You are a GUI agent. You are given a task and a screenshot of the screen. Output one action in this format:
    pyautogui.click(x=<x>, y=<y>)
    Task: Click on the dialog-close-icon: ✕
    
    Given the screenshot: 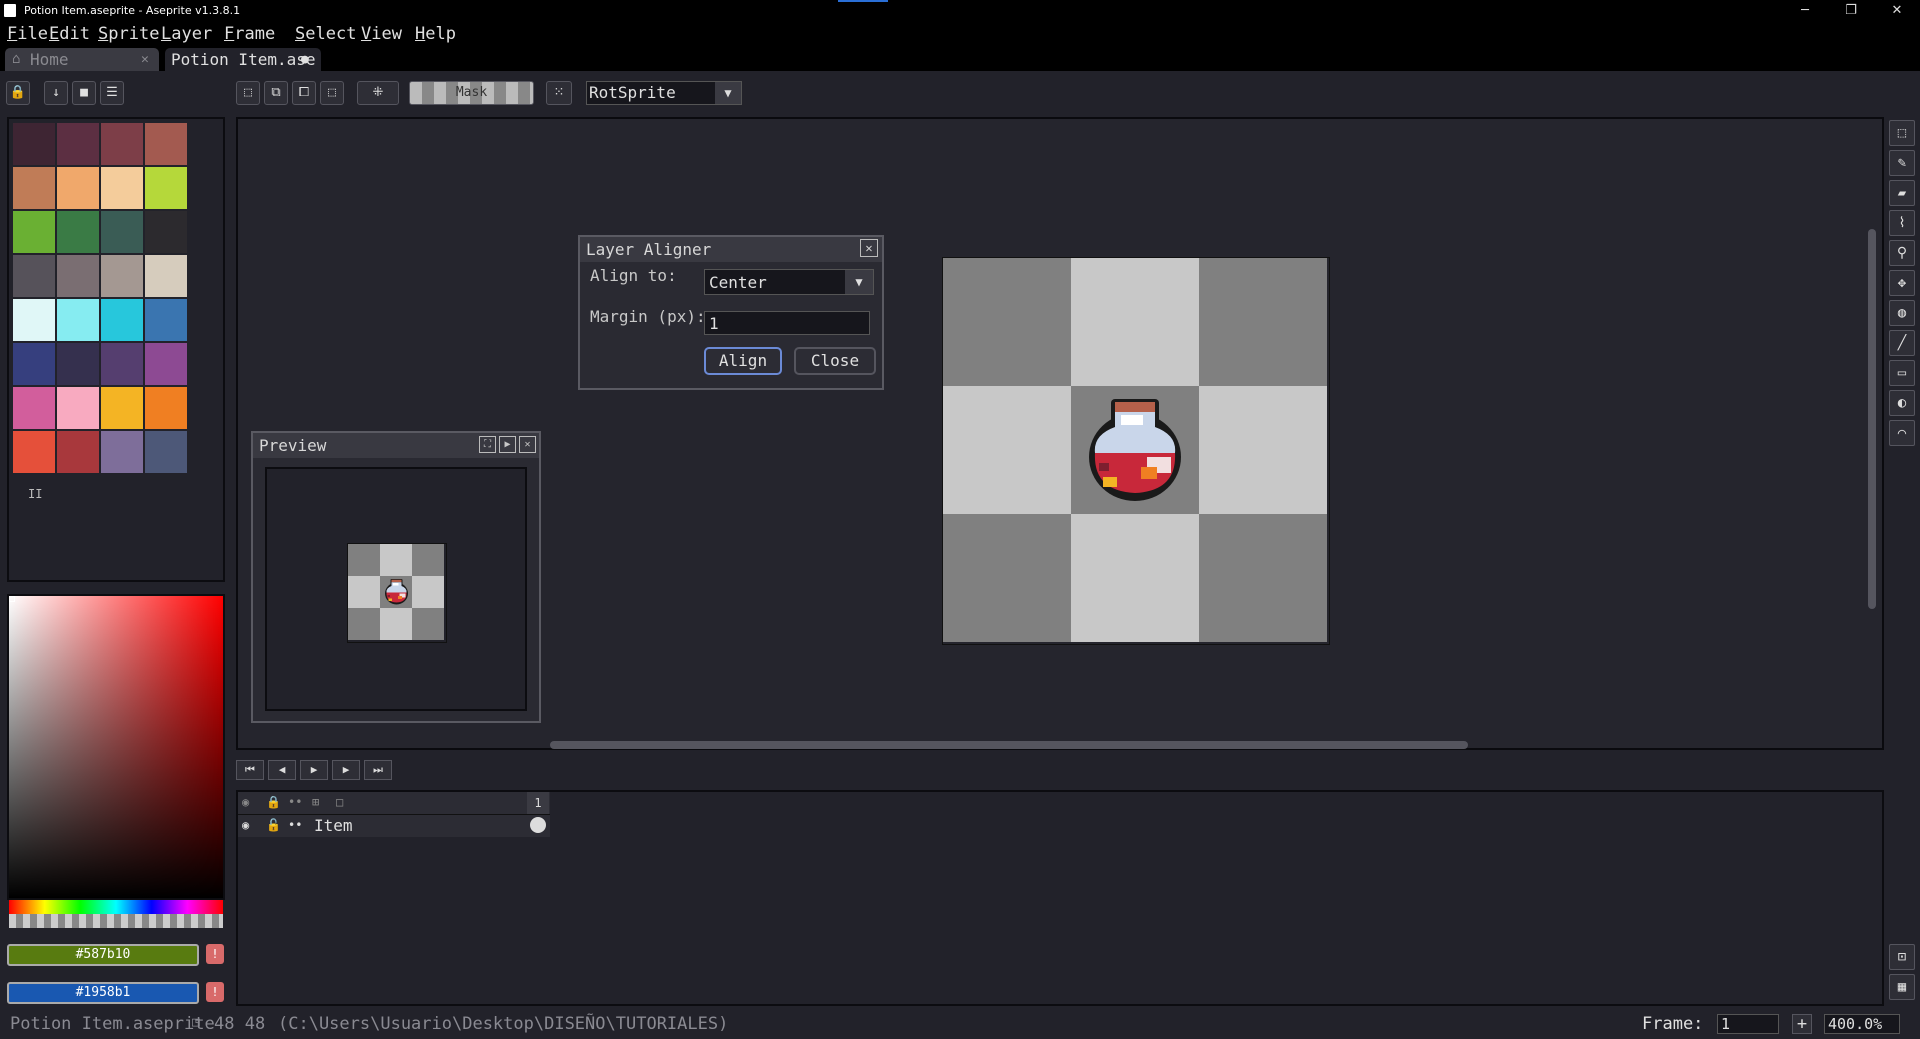 What is the action you would take?
    pyautogui.click(x=869, y=248)
    